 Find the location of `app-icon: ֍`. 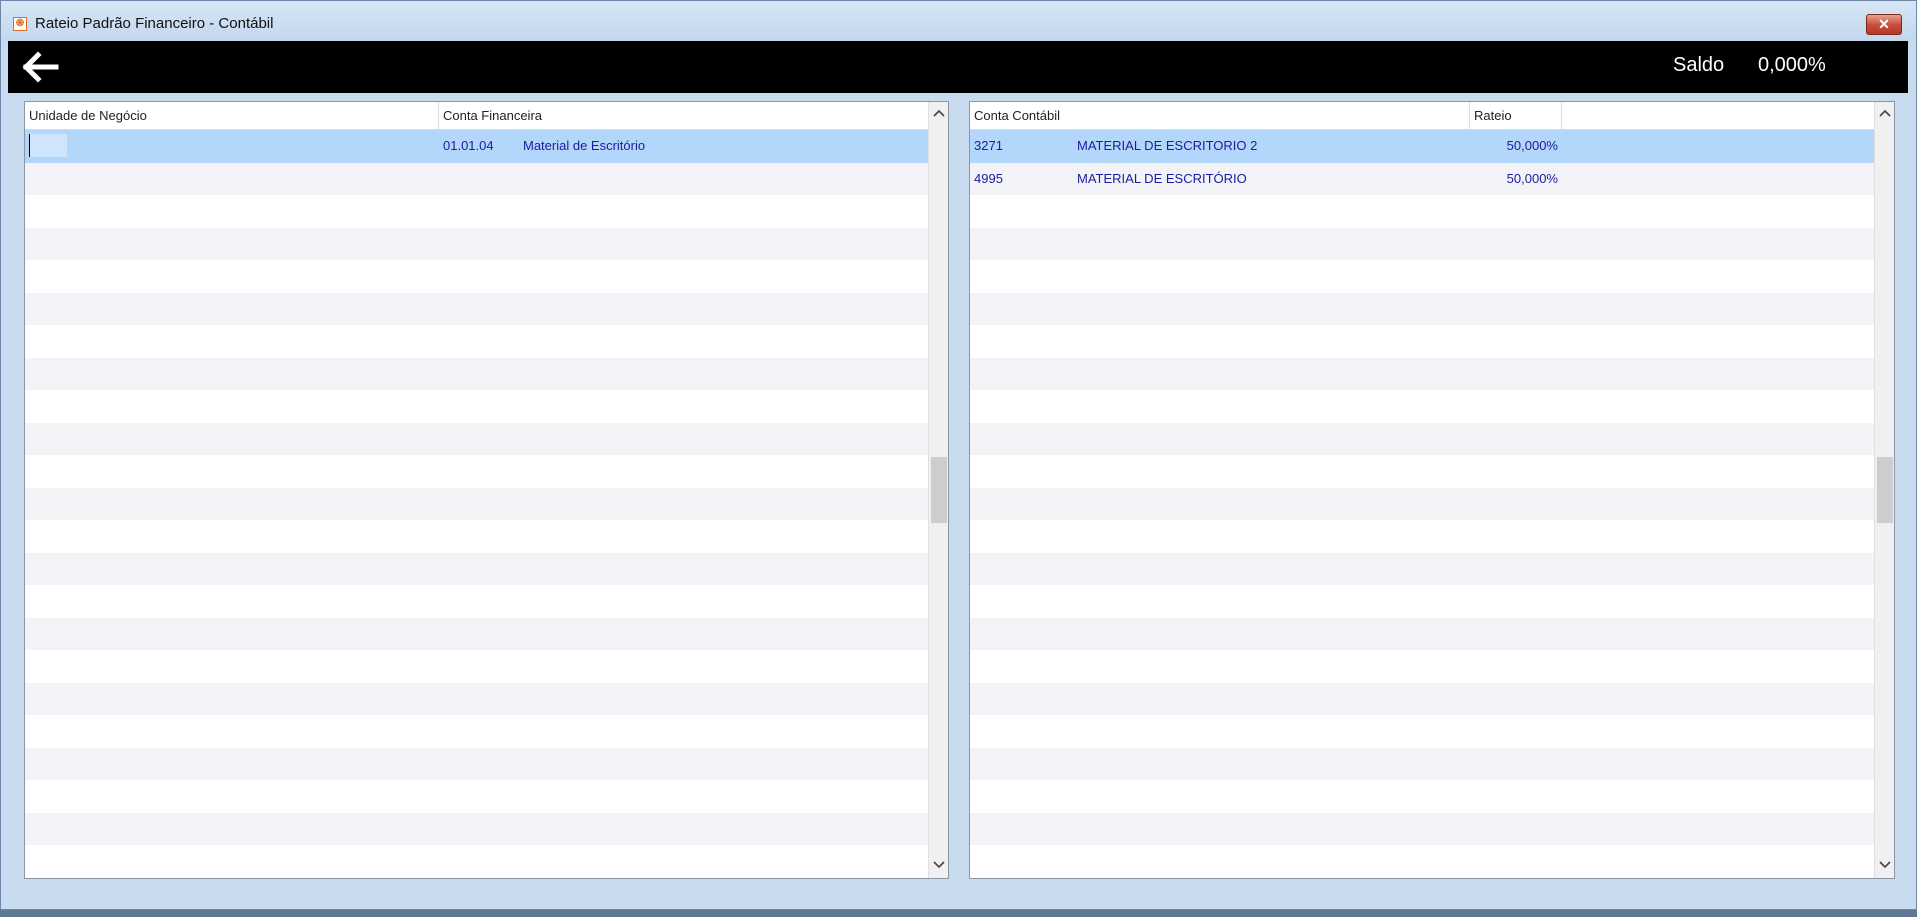

app-icon: ֍ is located at coordinates (20, 24).